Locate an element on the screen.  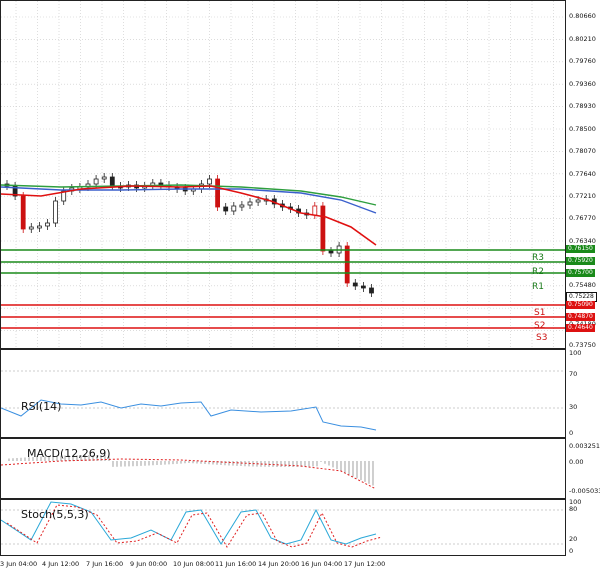
price-tick: 0.79360 is located at coordinates (582, 84).